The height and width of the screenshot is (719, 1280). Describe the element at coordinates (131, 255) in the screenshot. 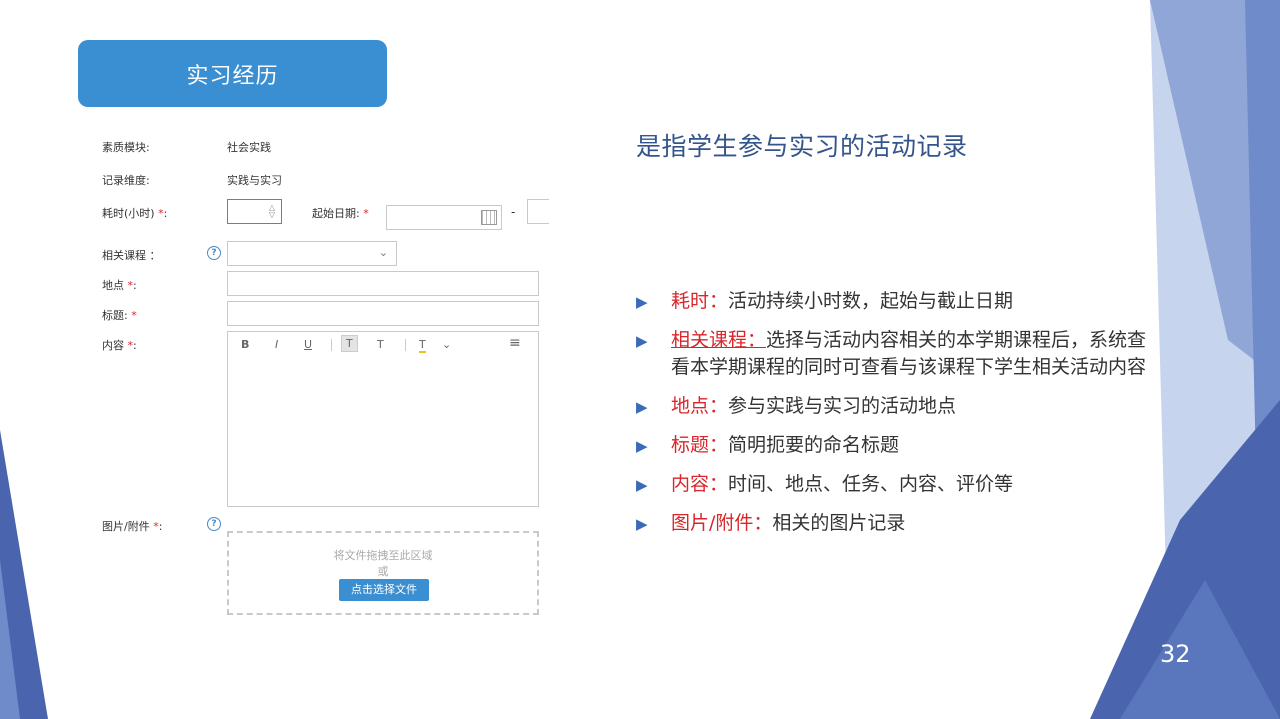

I see `course-label: 相关课程 ：` at that location.